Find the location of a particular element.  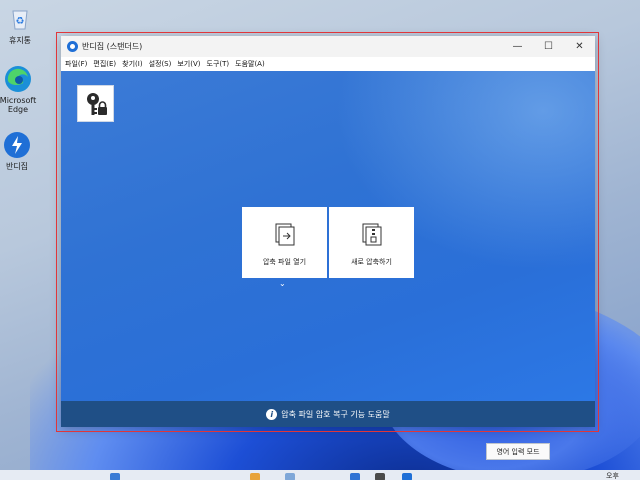

desktop-icon-label: 휴지통 is located at coordinates (20, 40).